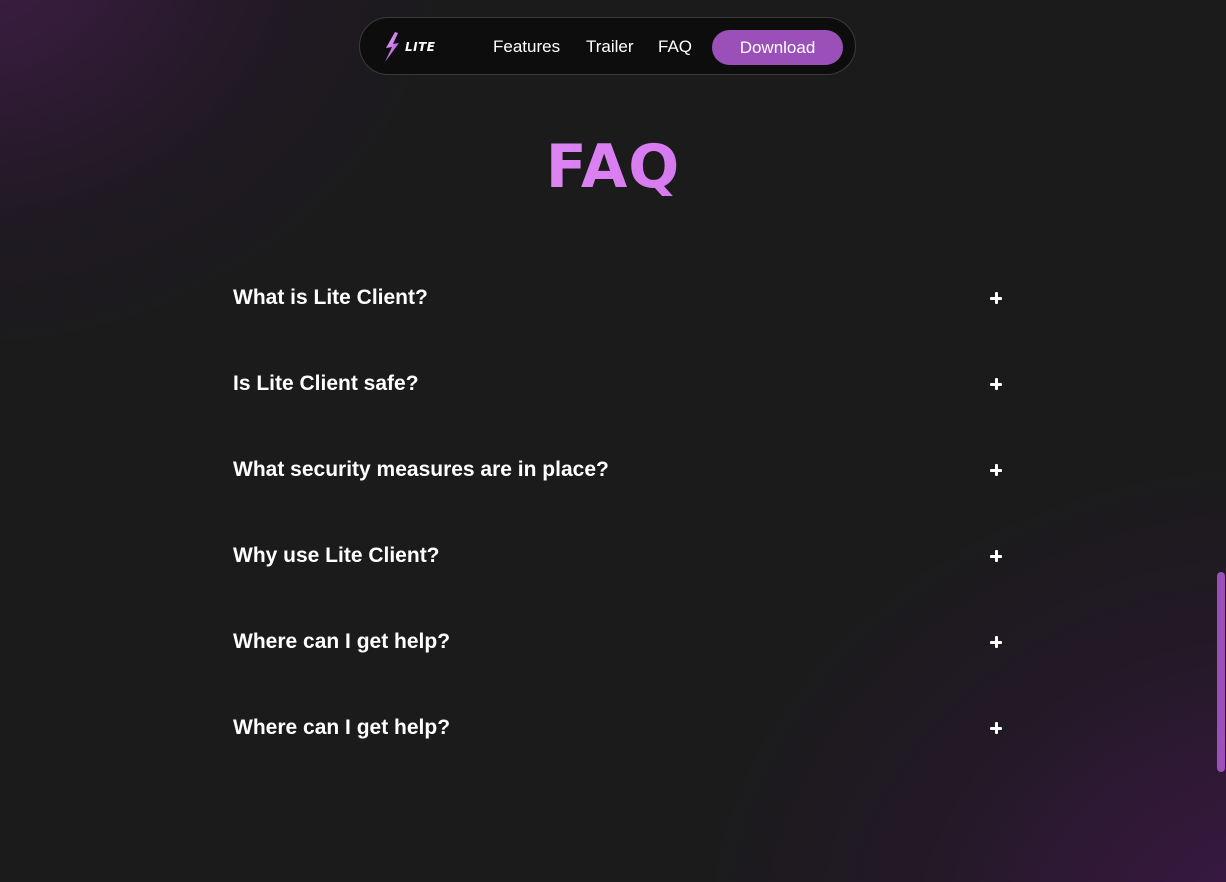 The height and width of the screenshot is (882, 1226). I want to click on lite-logo: LITE, so click(409, 47).